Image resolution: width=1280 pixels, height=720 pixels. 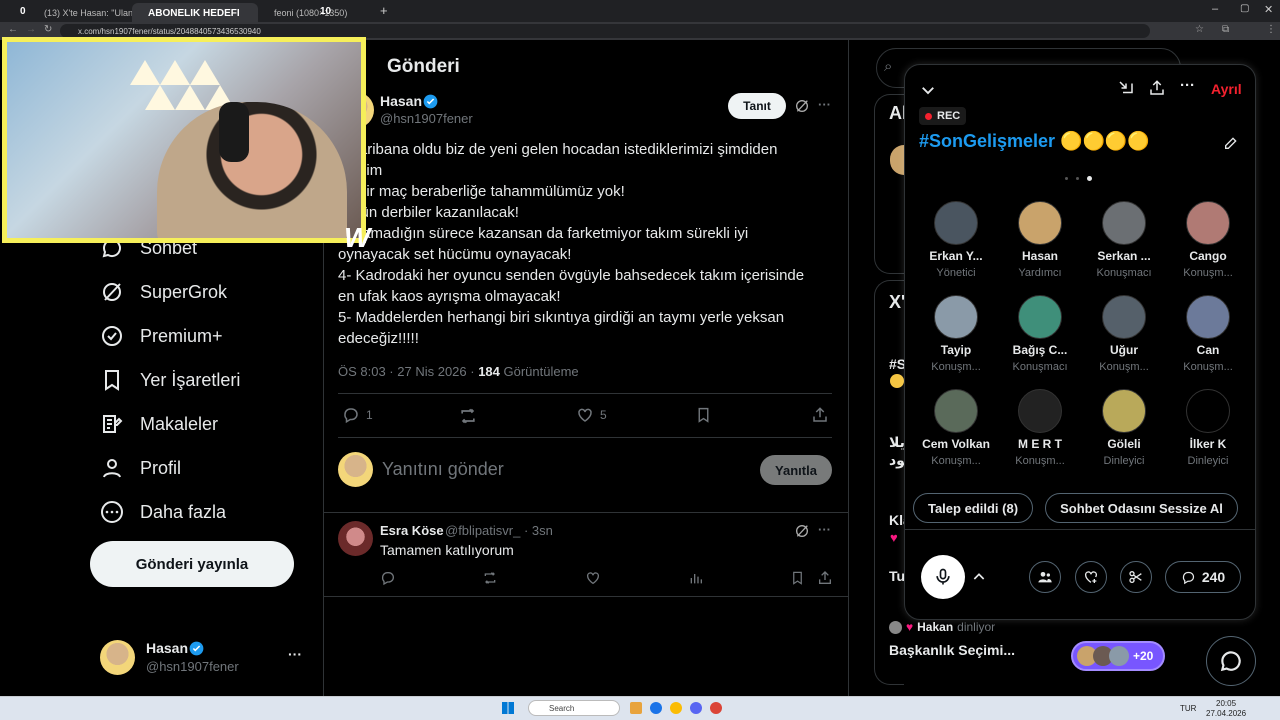 I want to click on follow-button: Tanıt, so click(x=757, y=106).